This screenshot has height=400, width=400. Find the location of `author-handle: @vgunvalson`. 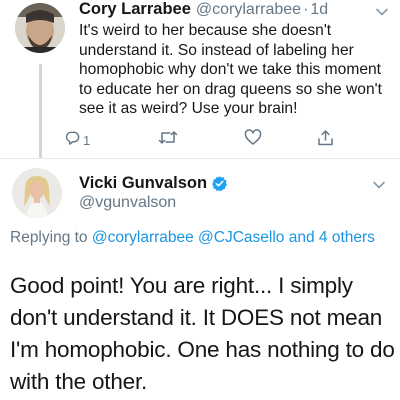

author-handle: @vgunvalson is located at coordinates (127, 203).